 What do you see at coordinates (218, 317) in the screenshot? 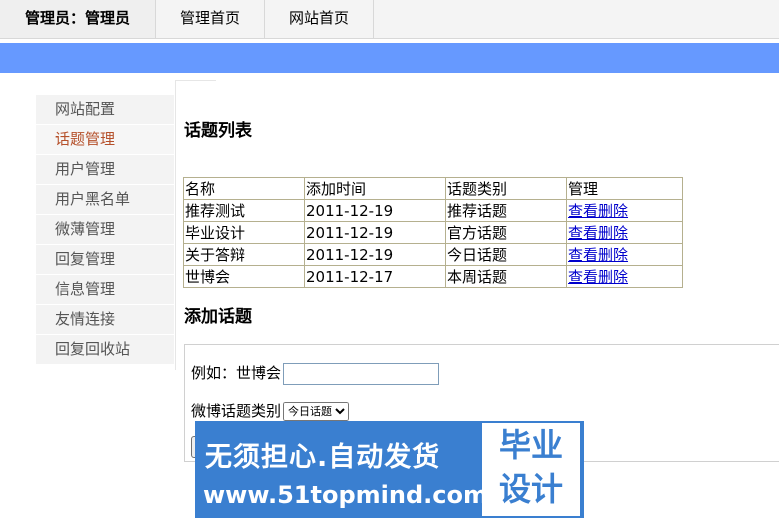
I see `add-topic-title: 添加话题` at bounding box center [218, 317].